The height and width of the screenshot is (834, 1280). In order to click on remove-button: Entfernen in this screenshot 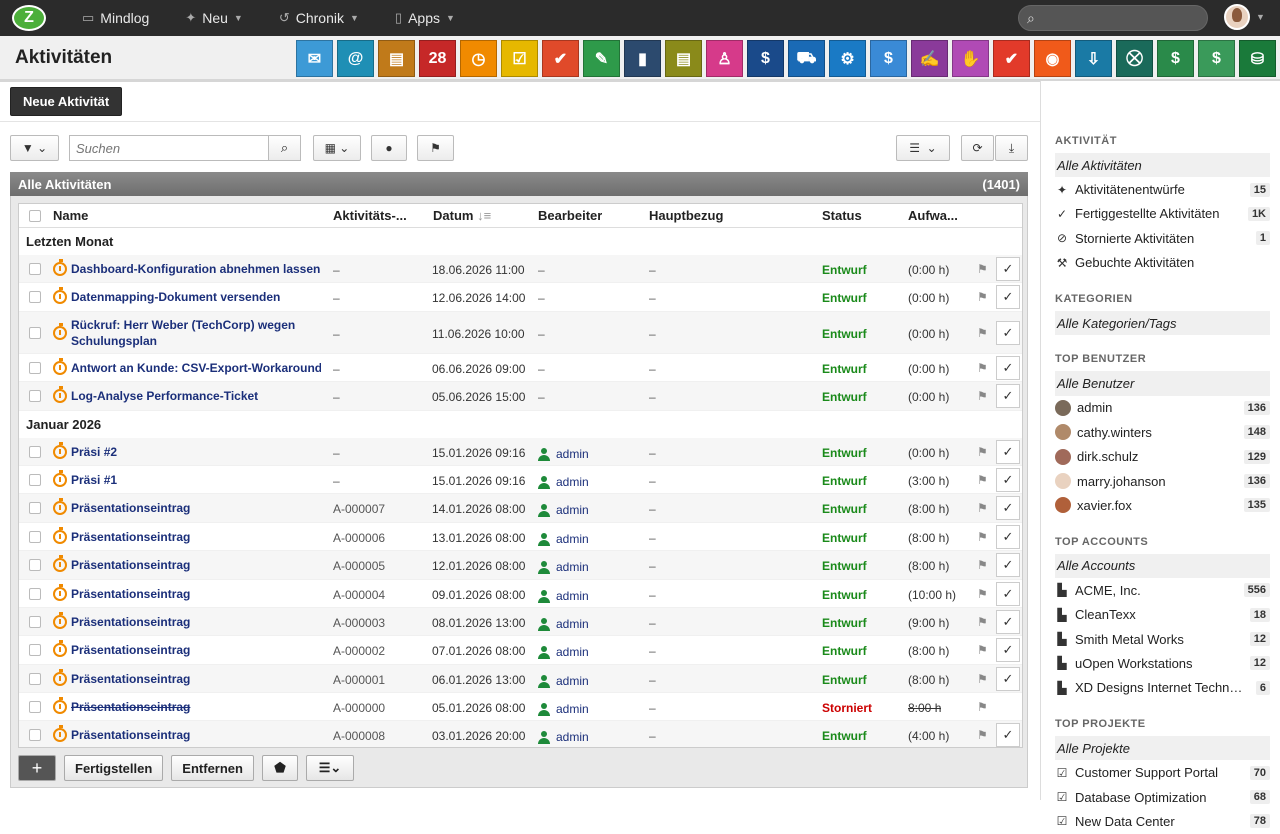, I will do `click(212, 768)`.